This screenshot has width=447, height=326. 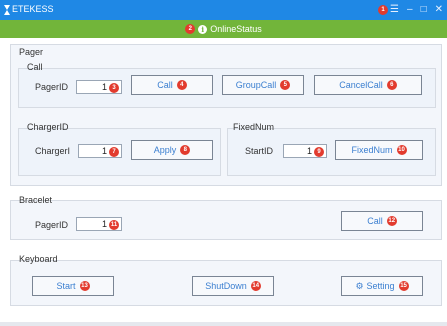 I want to click on minimize-button: –, so click(x=410, y=10).